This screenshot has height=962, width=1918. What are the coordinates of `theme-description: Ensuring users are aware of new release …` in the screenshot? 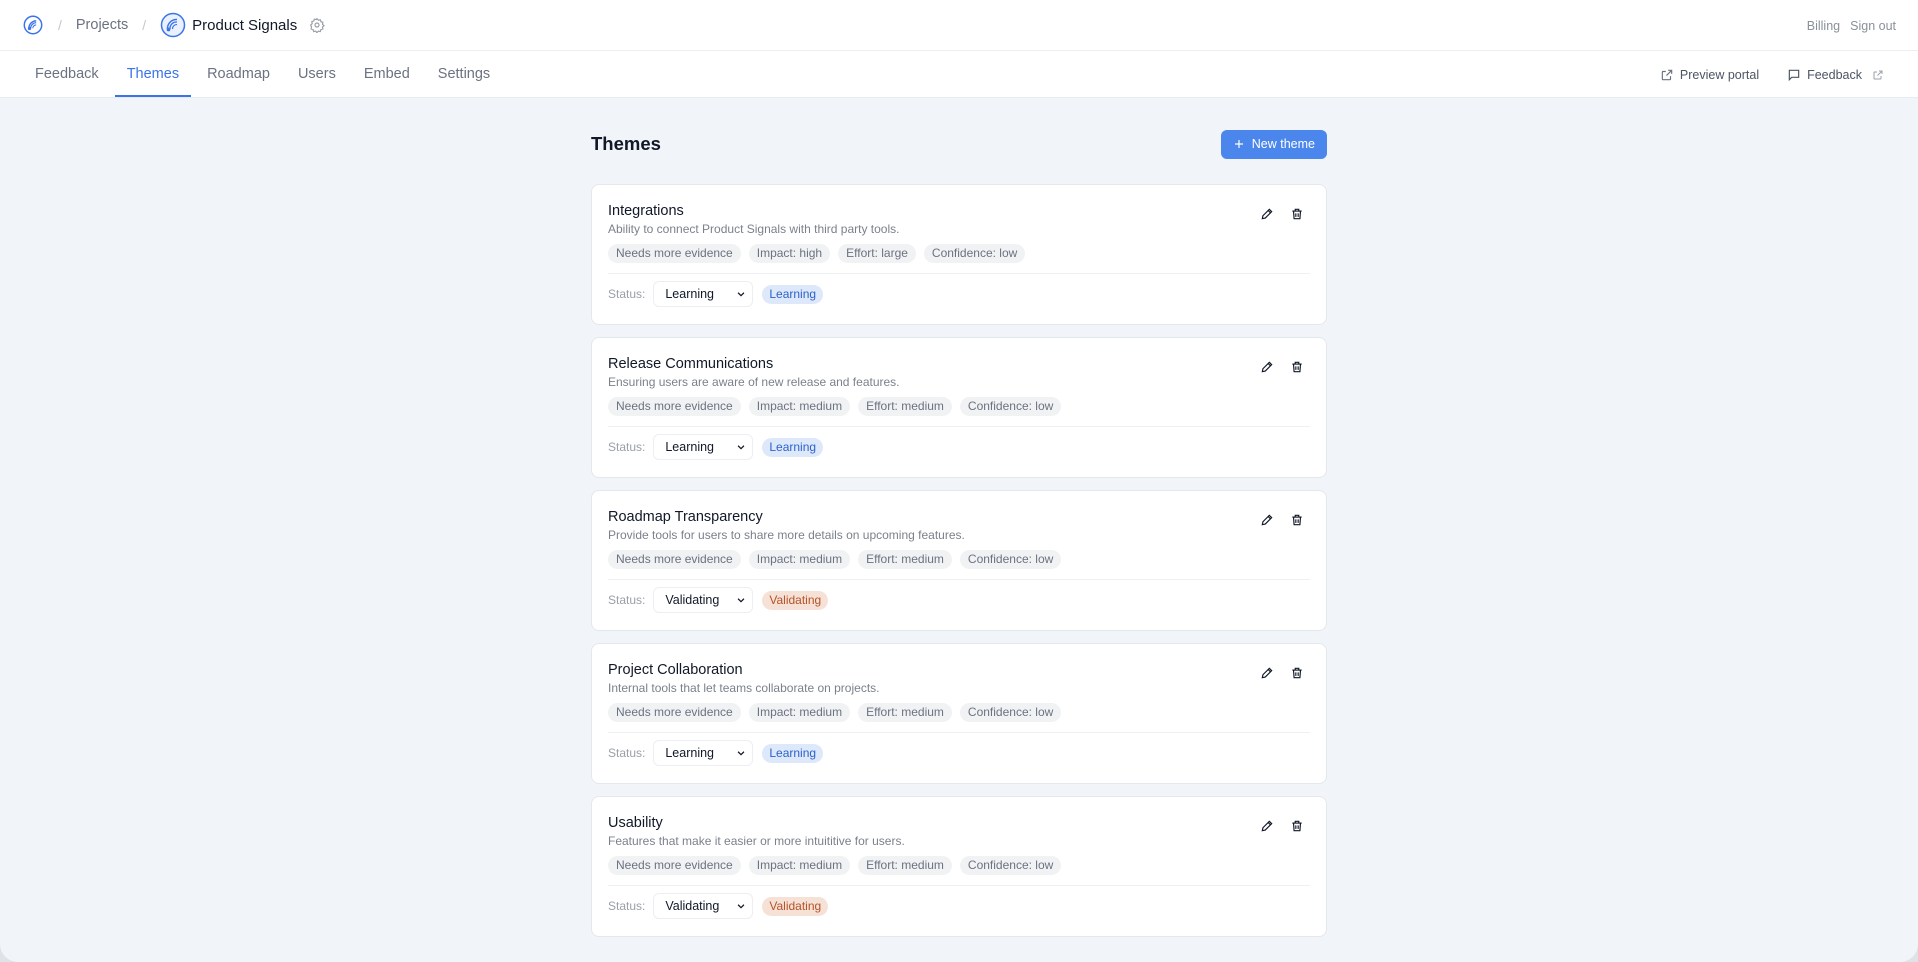 It's located at (754, 382).